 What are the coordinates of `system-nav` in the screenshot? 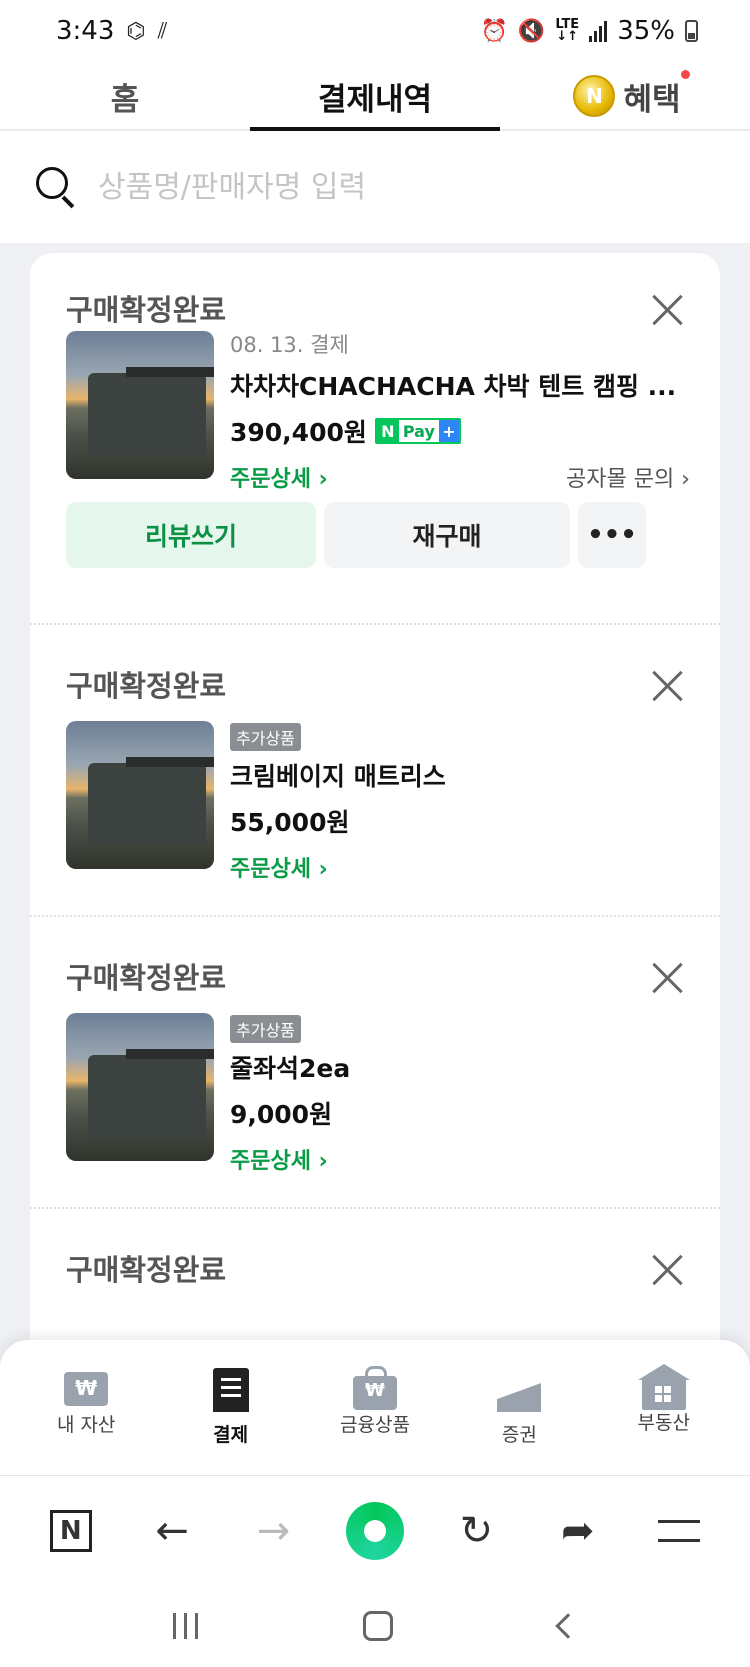 It's located at (375, 1626).